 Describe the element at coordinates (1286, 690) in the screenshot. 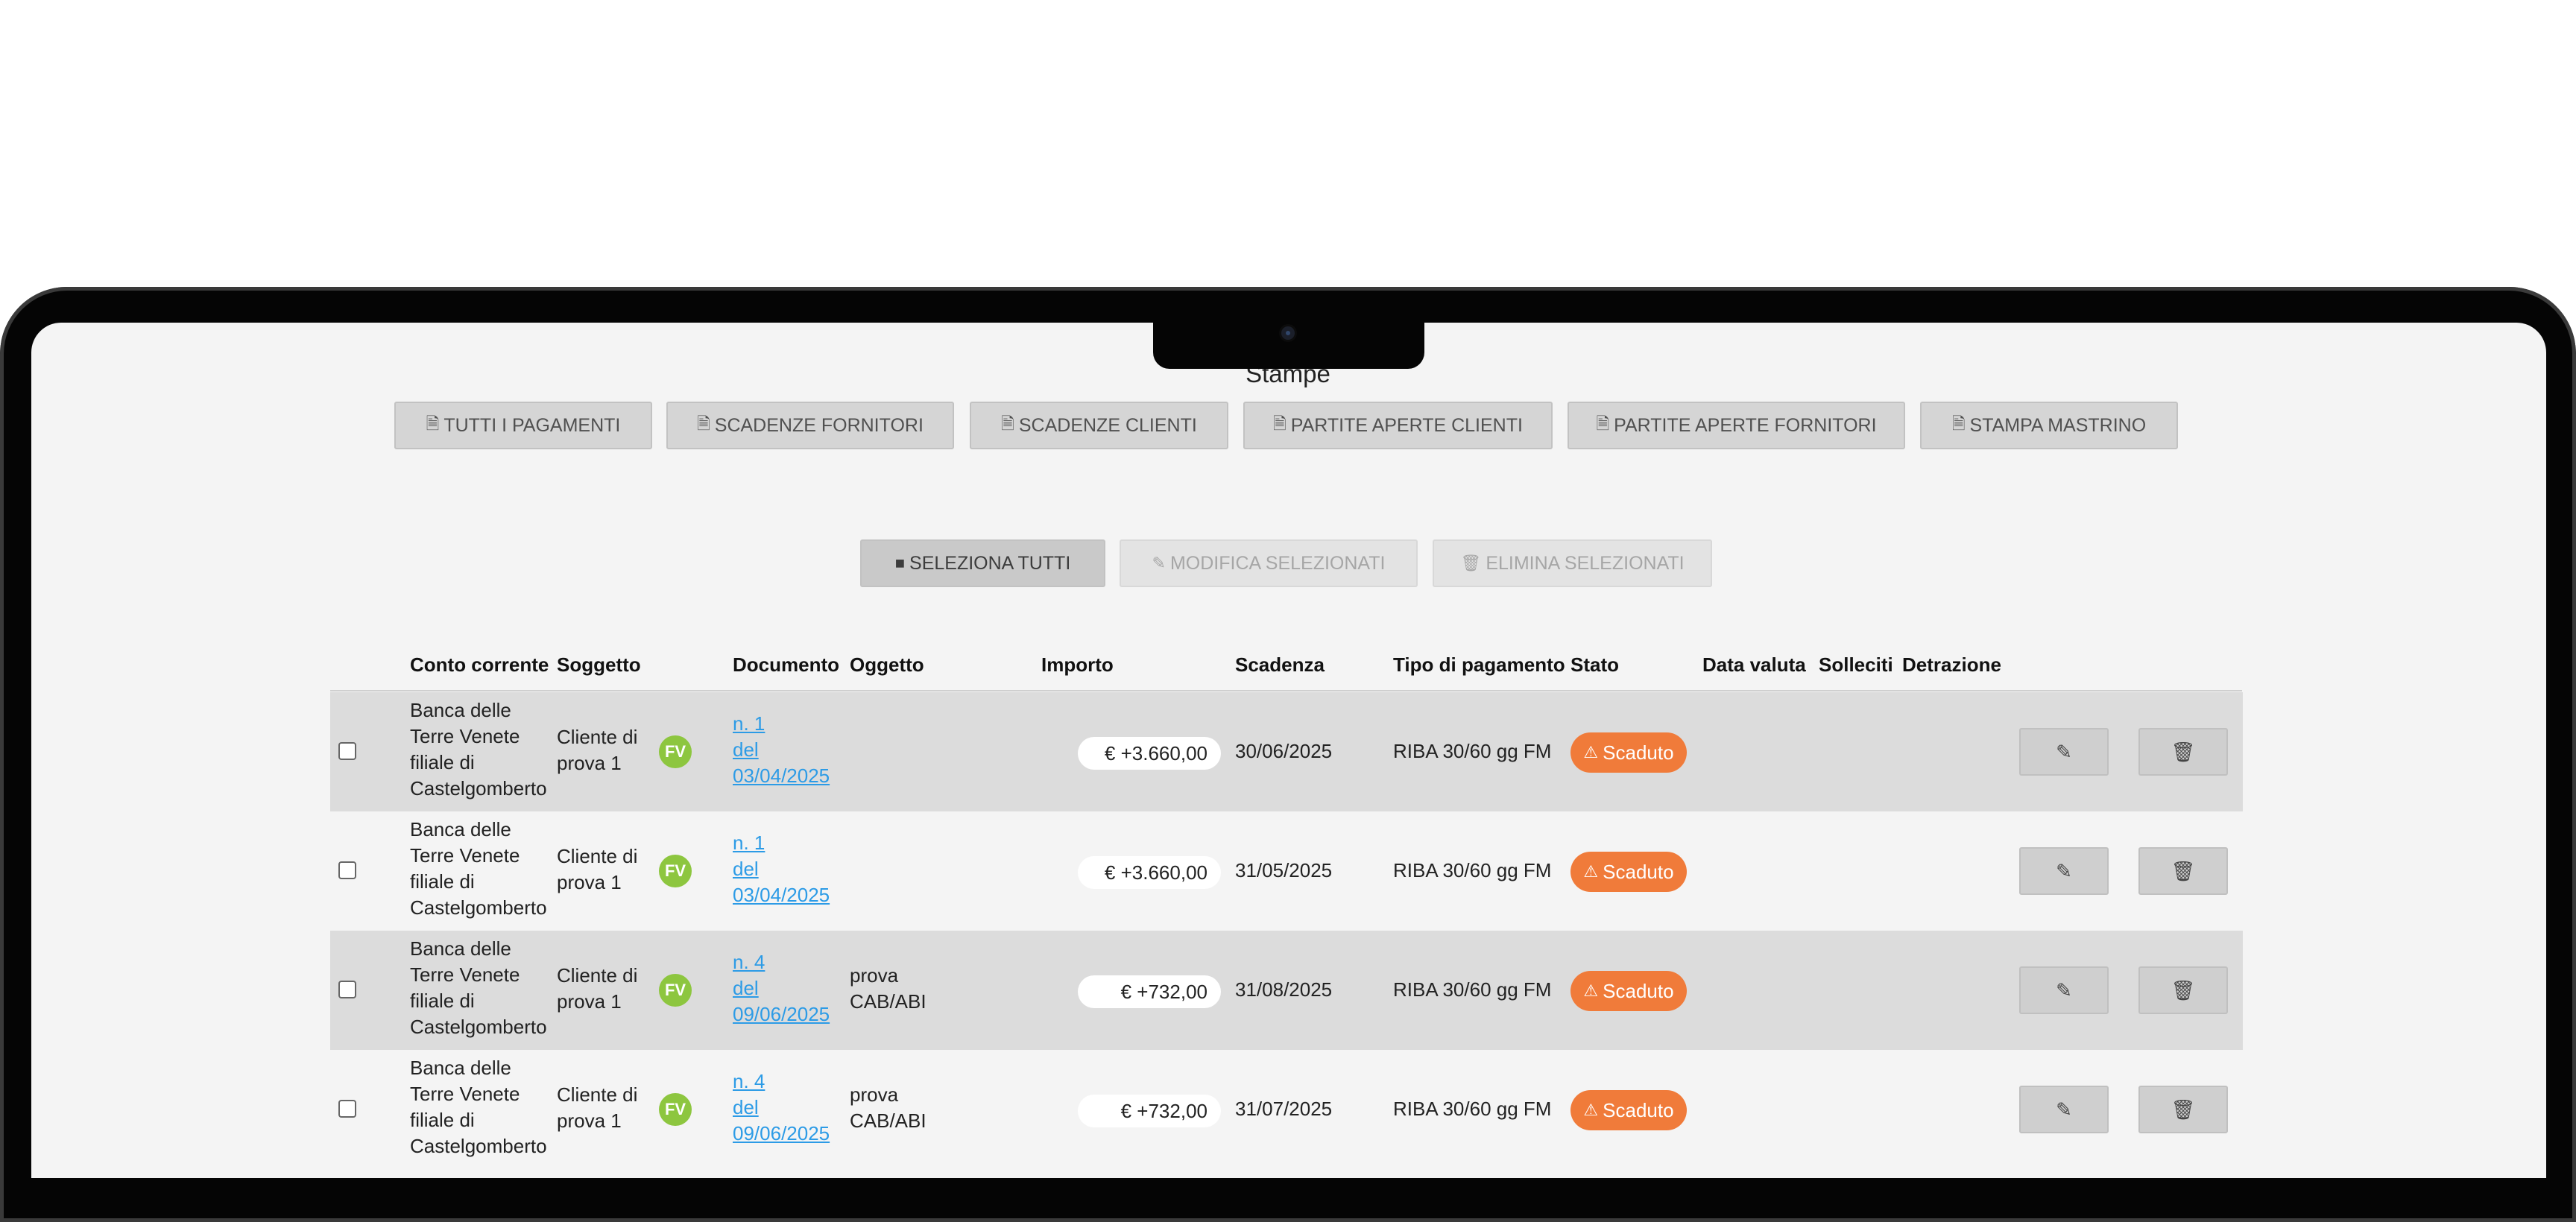

I see `header-divider` at that location.